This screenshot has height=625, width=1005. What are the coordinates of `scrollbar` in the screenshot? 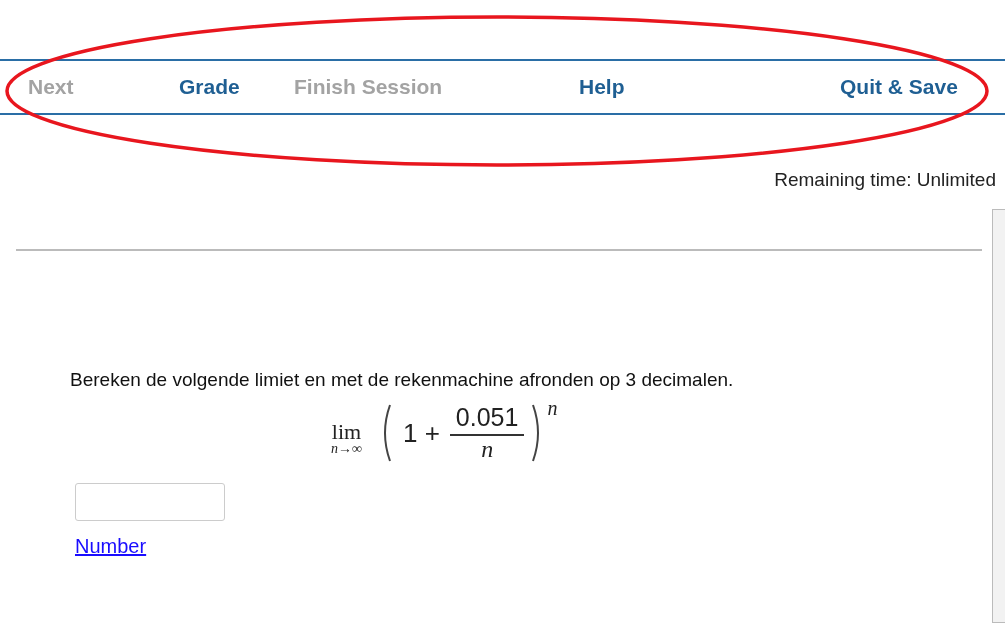 It's located at (998, 416).